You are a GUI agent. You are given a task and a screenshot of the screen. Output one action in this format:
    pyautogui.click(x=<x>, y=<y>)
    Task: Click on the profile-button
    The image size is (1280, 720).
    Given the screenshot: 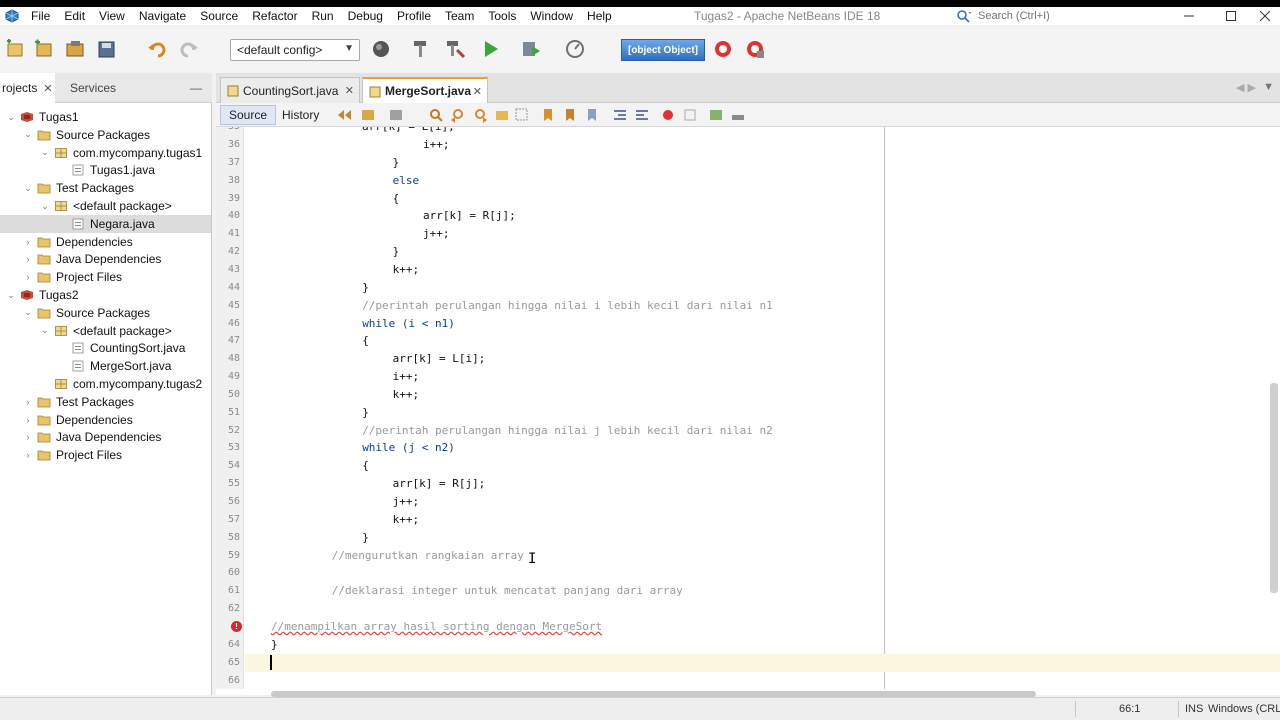 What is the action you would take?
    pyautogui.click(x=575, y=49)
    